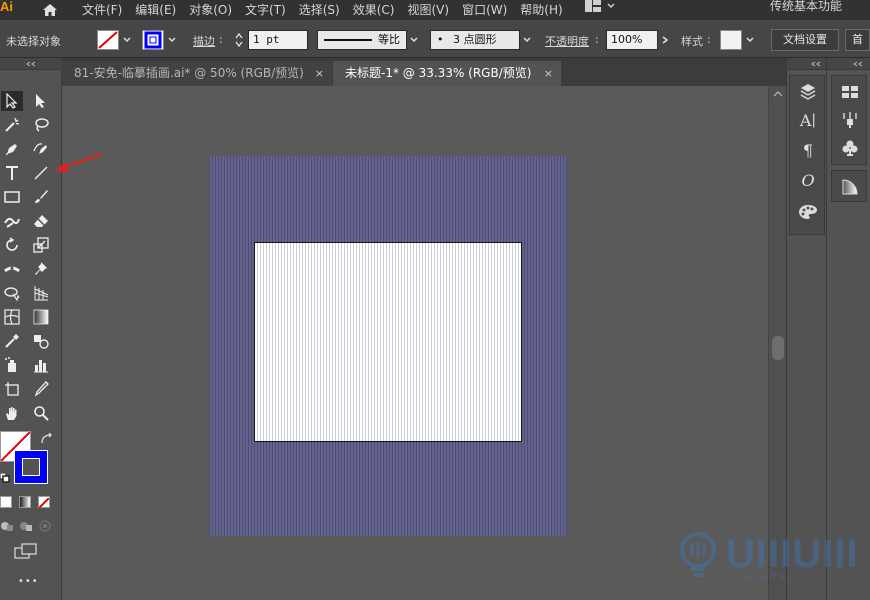 The height and width of the screenshot is (600, 870). I want to click on selection-tool, so click(12, 101).